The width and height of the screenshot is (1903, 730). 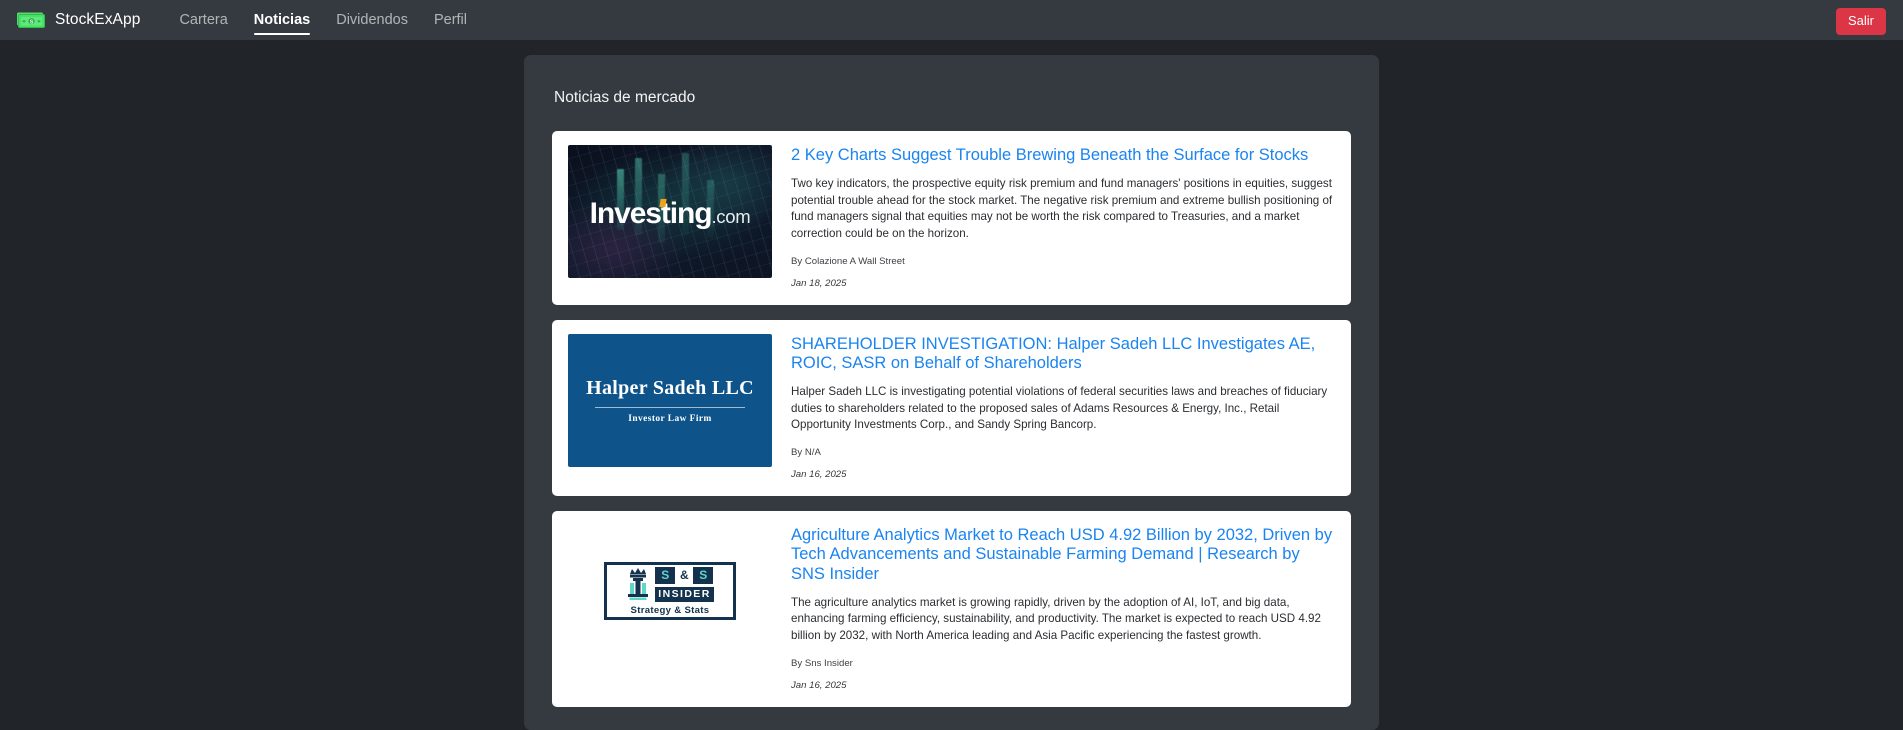 I want to click on sns-ampersand: &, so click(x=684, y=575).